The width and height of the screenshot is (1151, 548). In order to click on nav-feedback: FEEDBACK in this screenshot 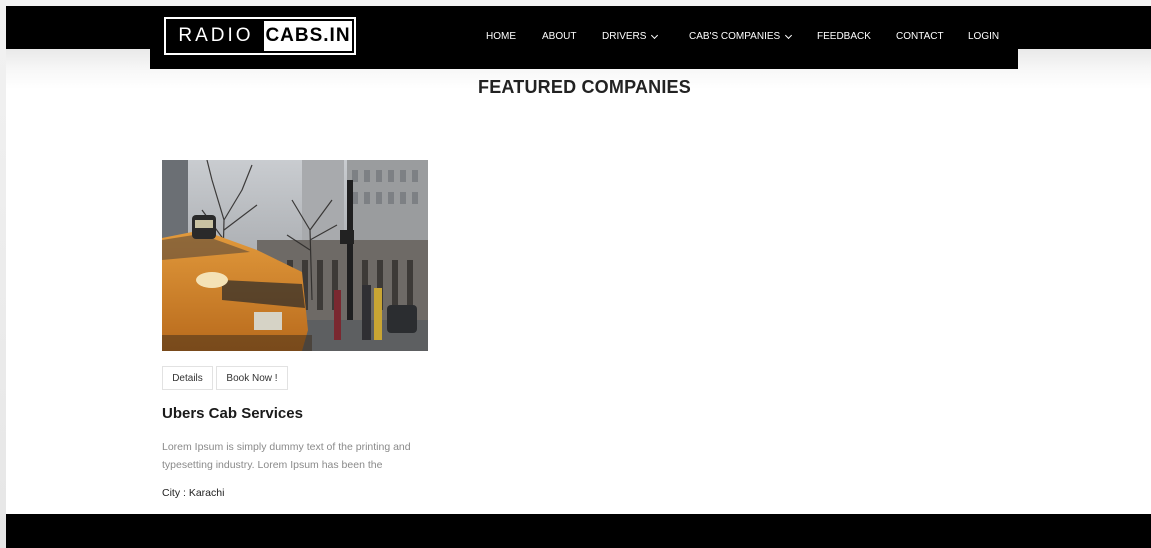, I will do `click(844, 36)`.